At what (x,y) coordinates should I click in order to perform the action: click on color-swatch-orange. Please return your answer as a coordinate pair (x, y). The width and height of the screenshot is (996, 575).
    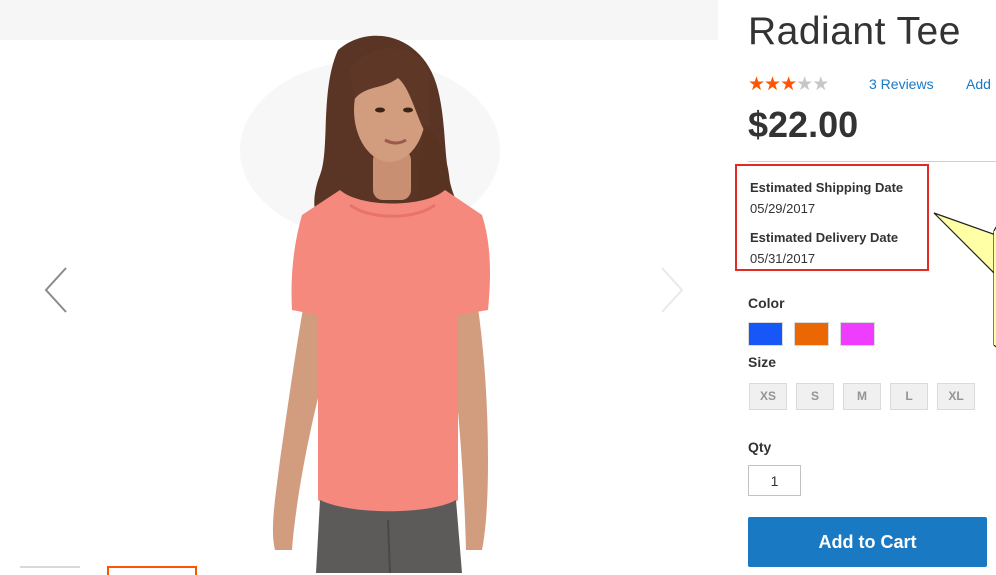
    Looking at the image, I should click on (811, 334).